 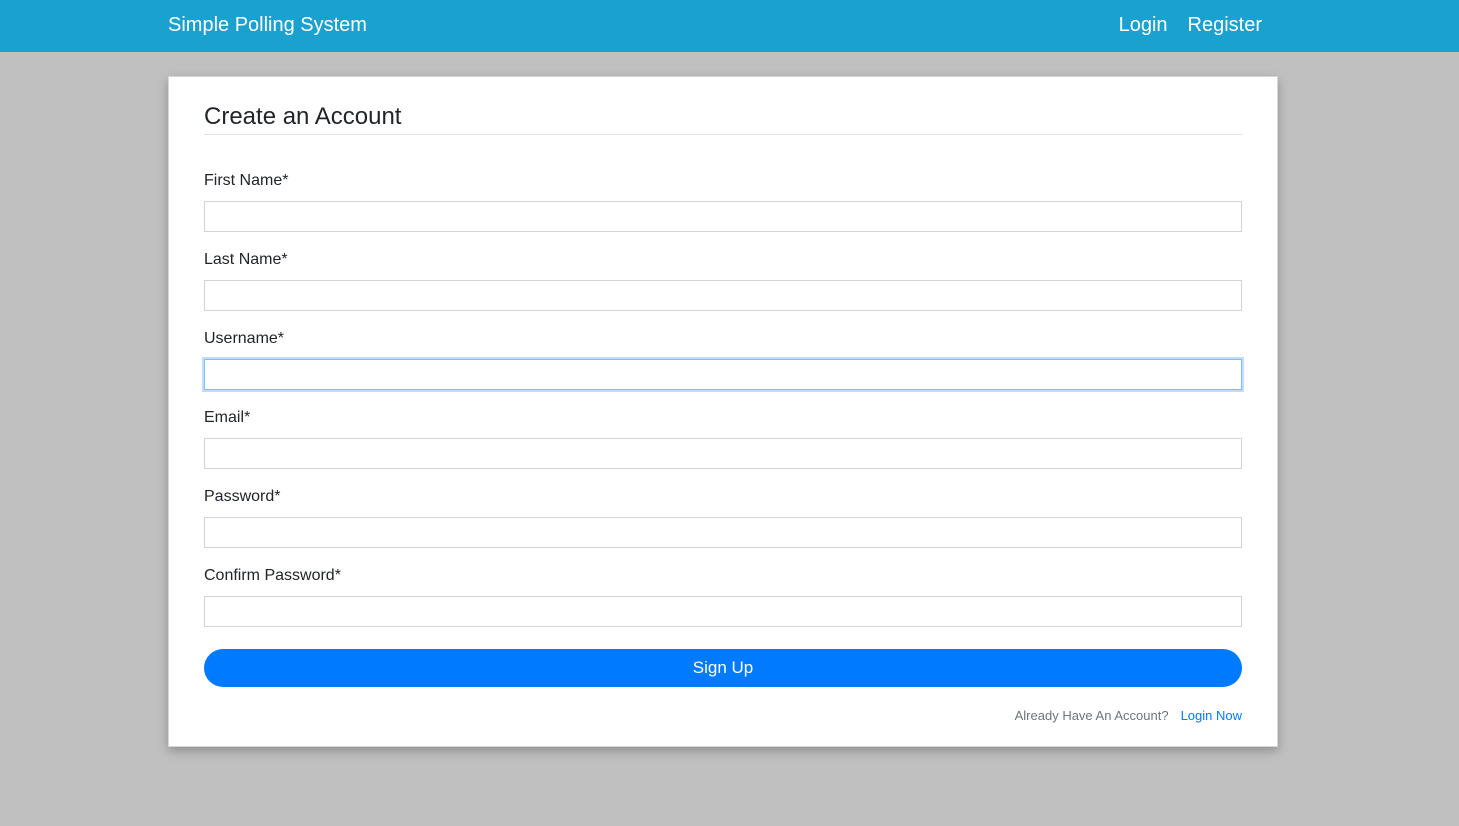 I want to click on nav-register-link: Register, so click(x=1225, y=25).